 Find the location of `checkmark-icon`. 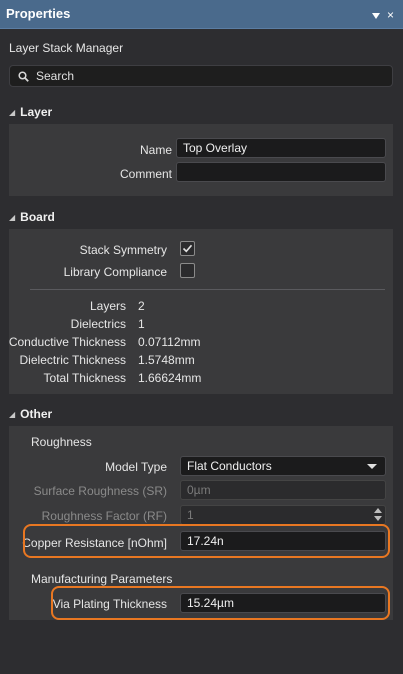

checkmark-icon is located at coordinates (187, 248).